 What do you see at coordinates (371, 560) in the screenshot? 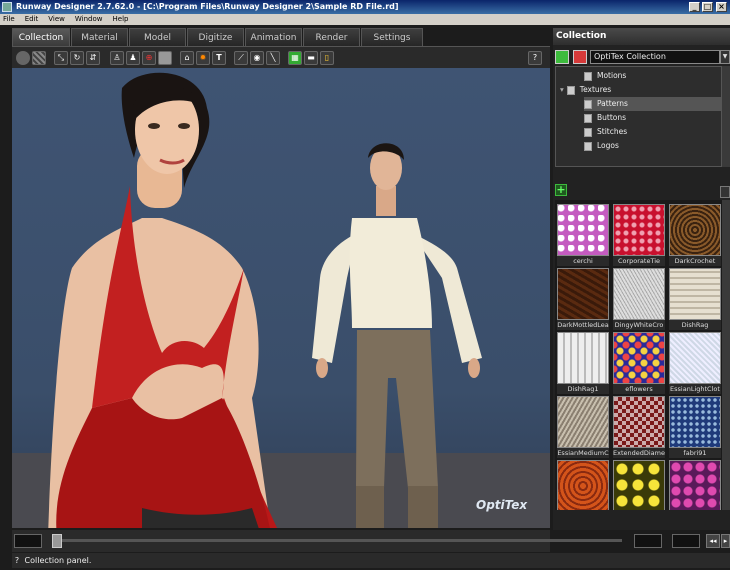
I see `status-bar: ? Collection panel.` at bounding box center [371, 560].